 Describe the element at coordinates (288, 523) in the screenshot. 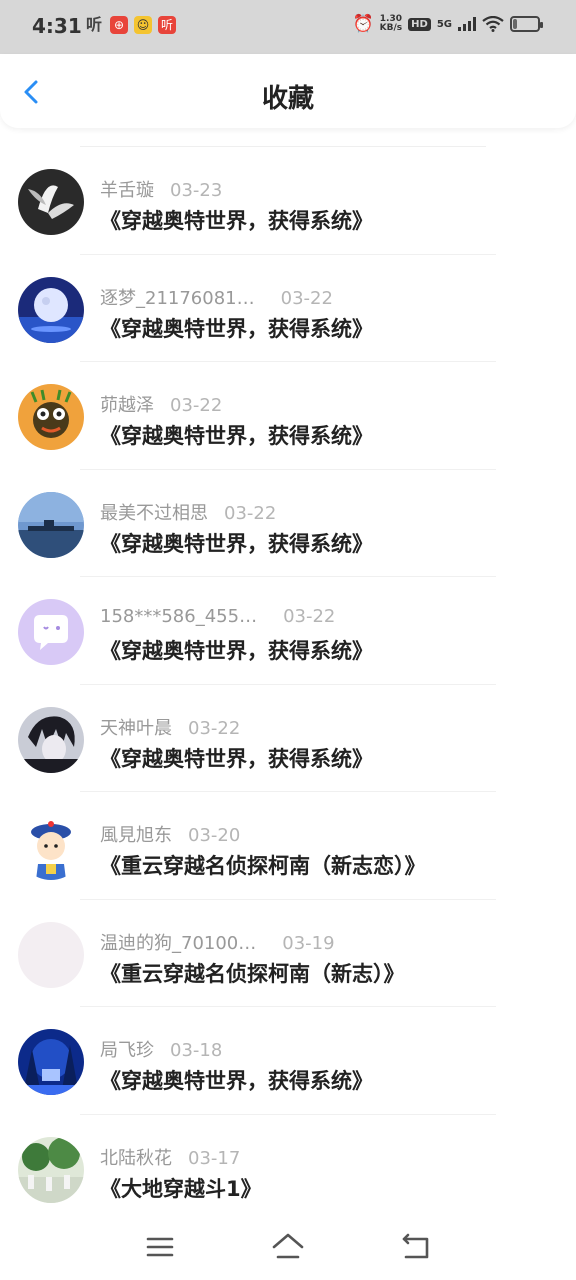

I see `list-item: 最美不过相思 03-22 《穿越奥特世界，获得系统》` at that location.